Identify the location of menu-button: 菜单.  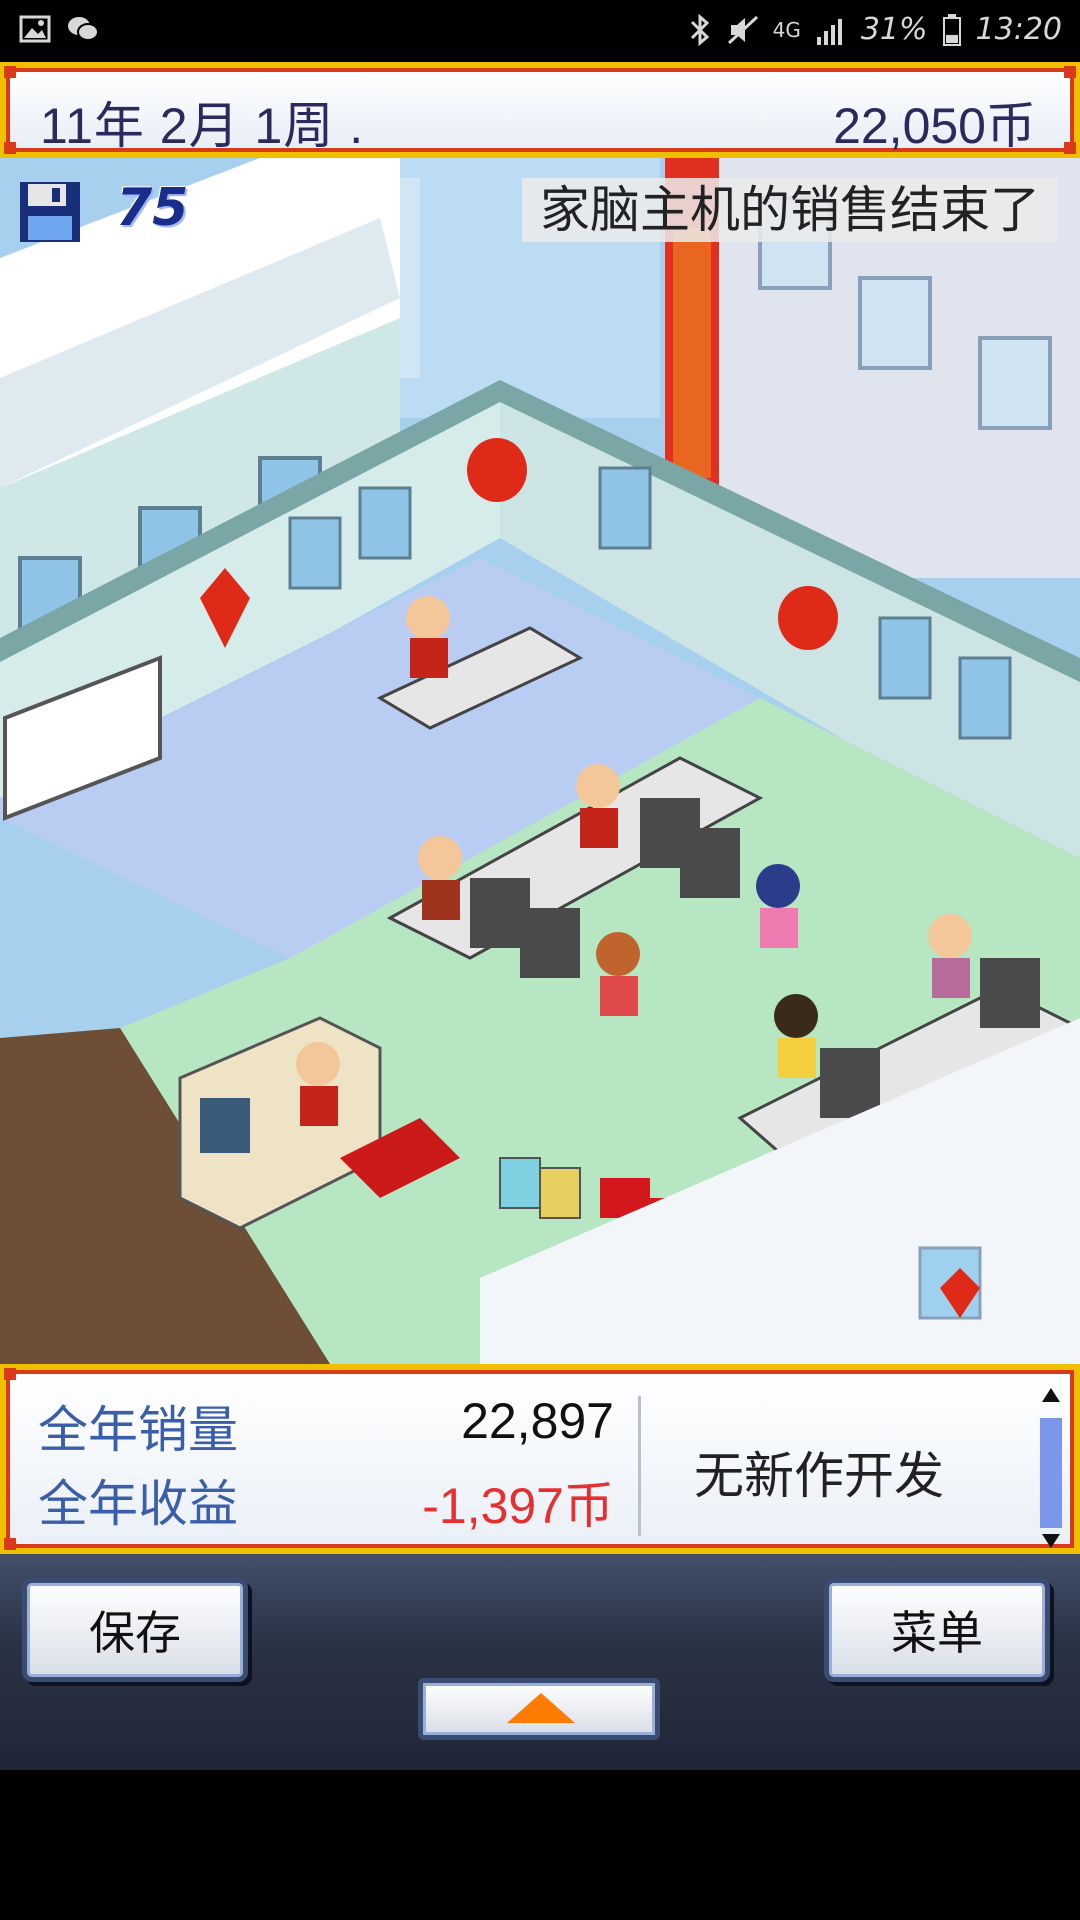
(937, 1630).